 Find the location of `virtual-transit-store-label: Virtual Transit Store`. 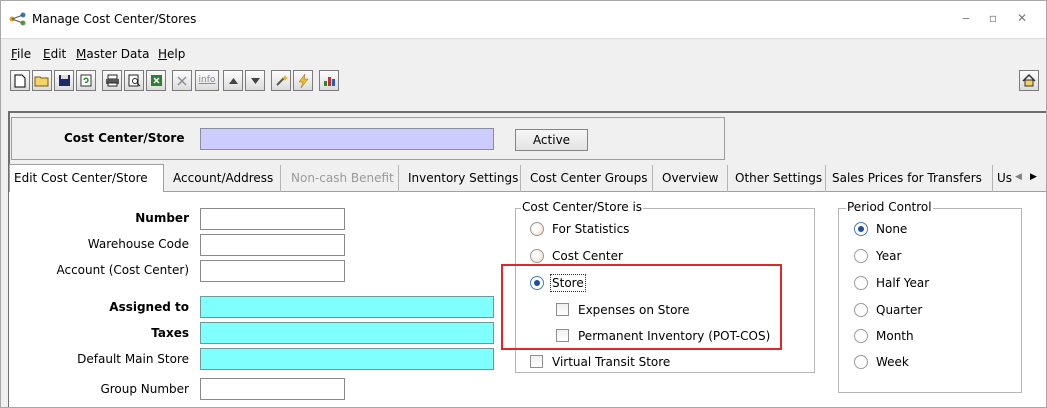

virtual-transit-store-label: Virtual Transit Store is located at coordinates (611, 362).